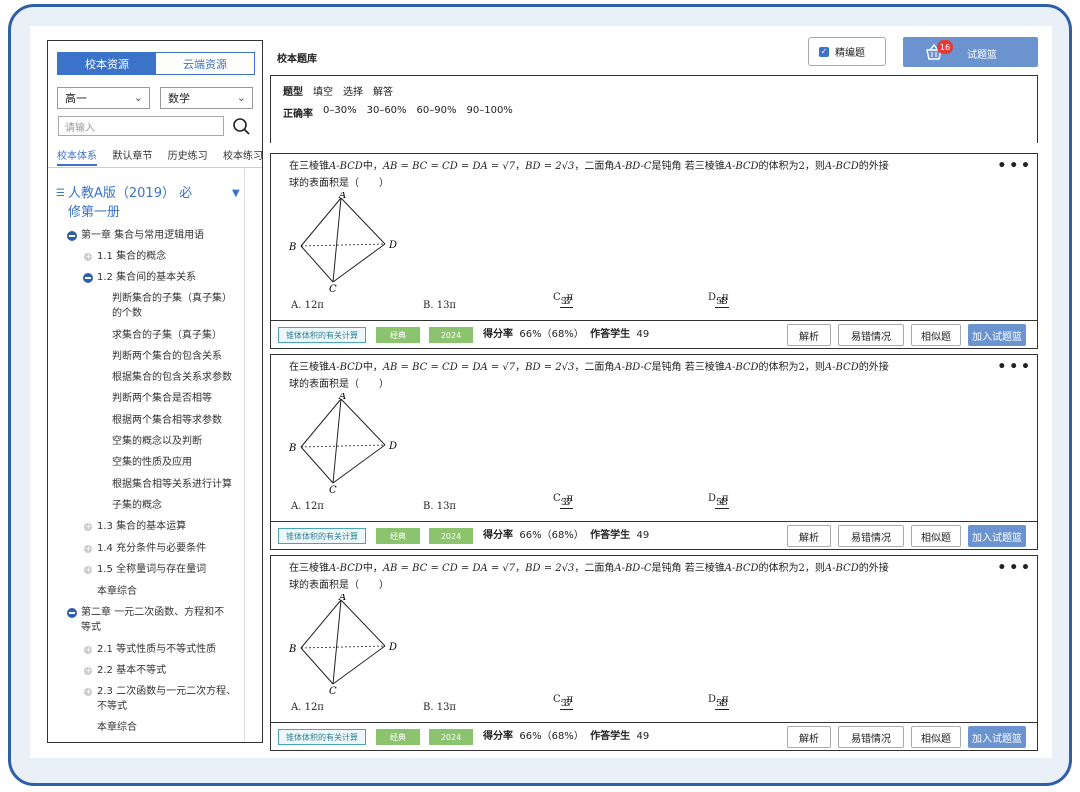  Describe the element at coordinates (387, 112) in the screenshot. I see `rate-option: 30–60%` at that location.